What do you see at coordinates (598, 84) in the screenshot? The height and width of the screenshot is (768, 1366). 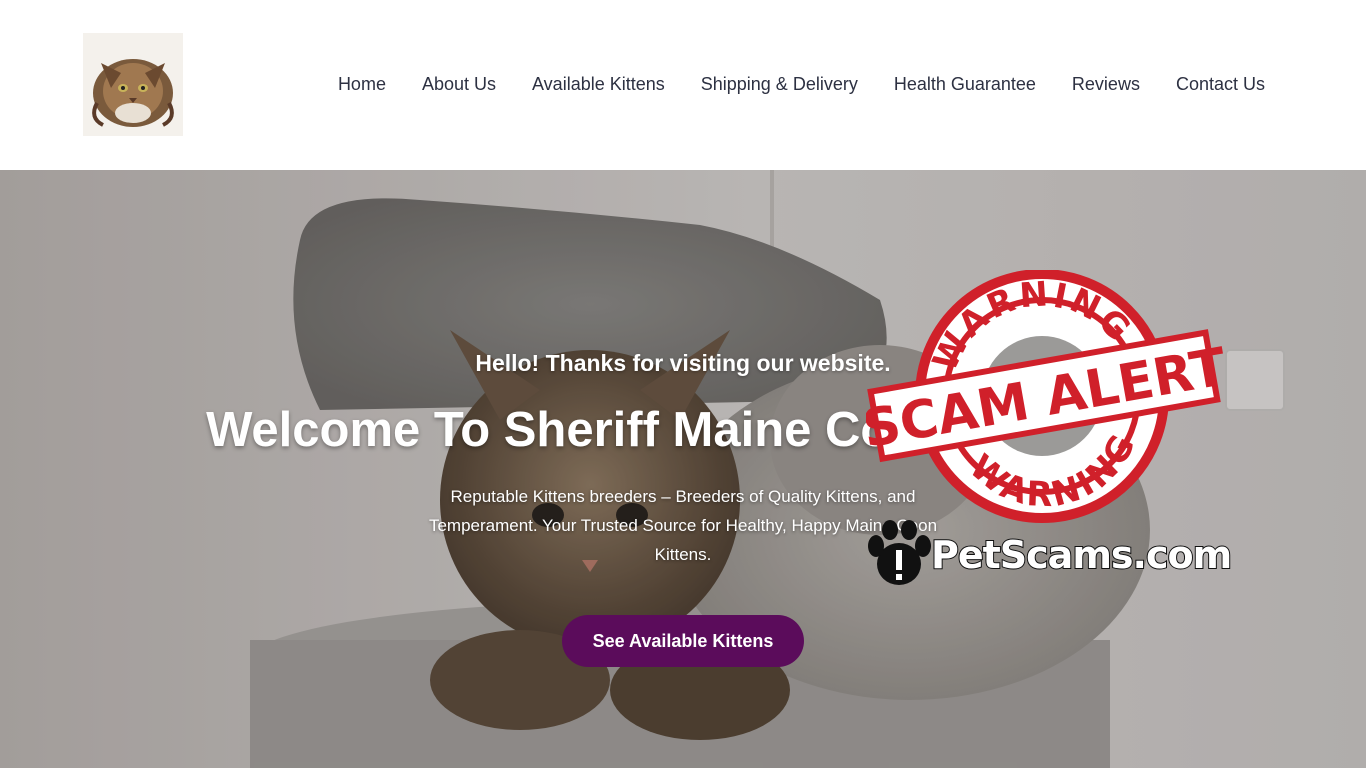 I see `nav-available-kittens: Available Kittens` at bounding box center [598, 84].